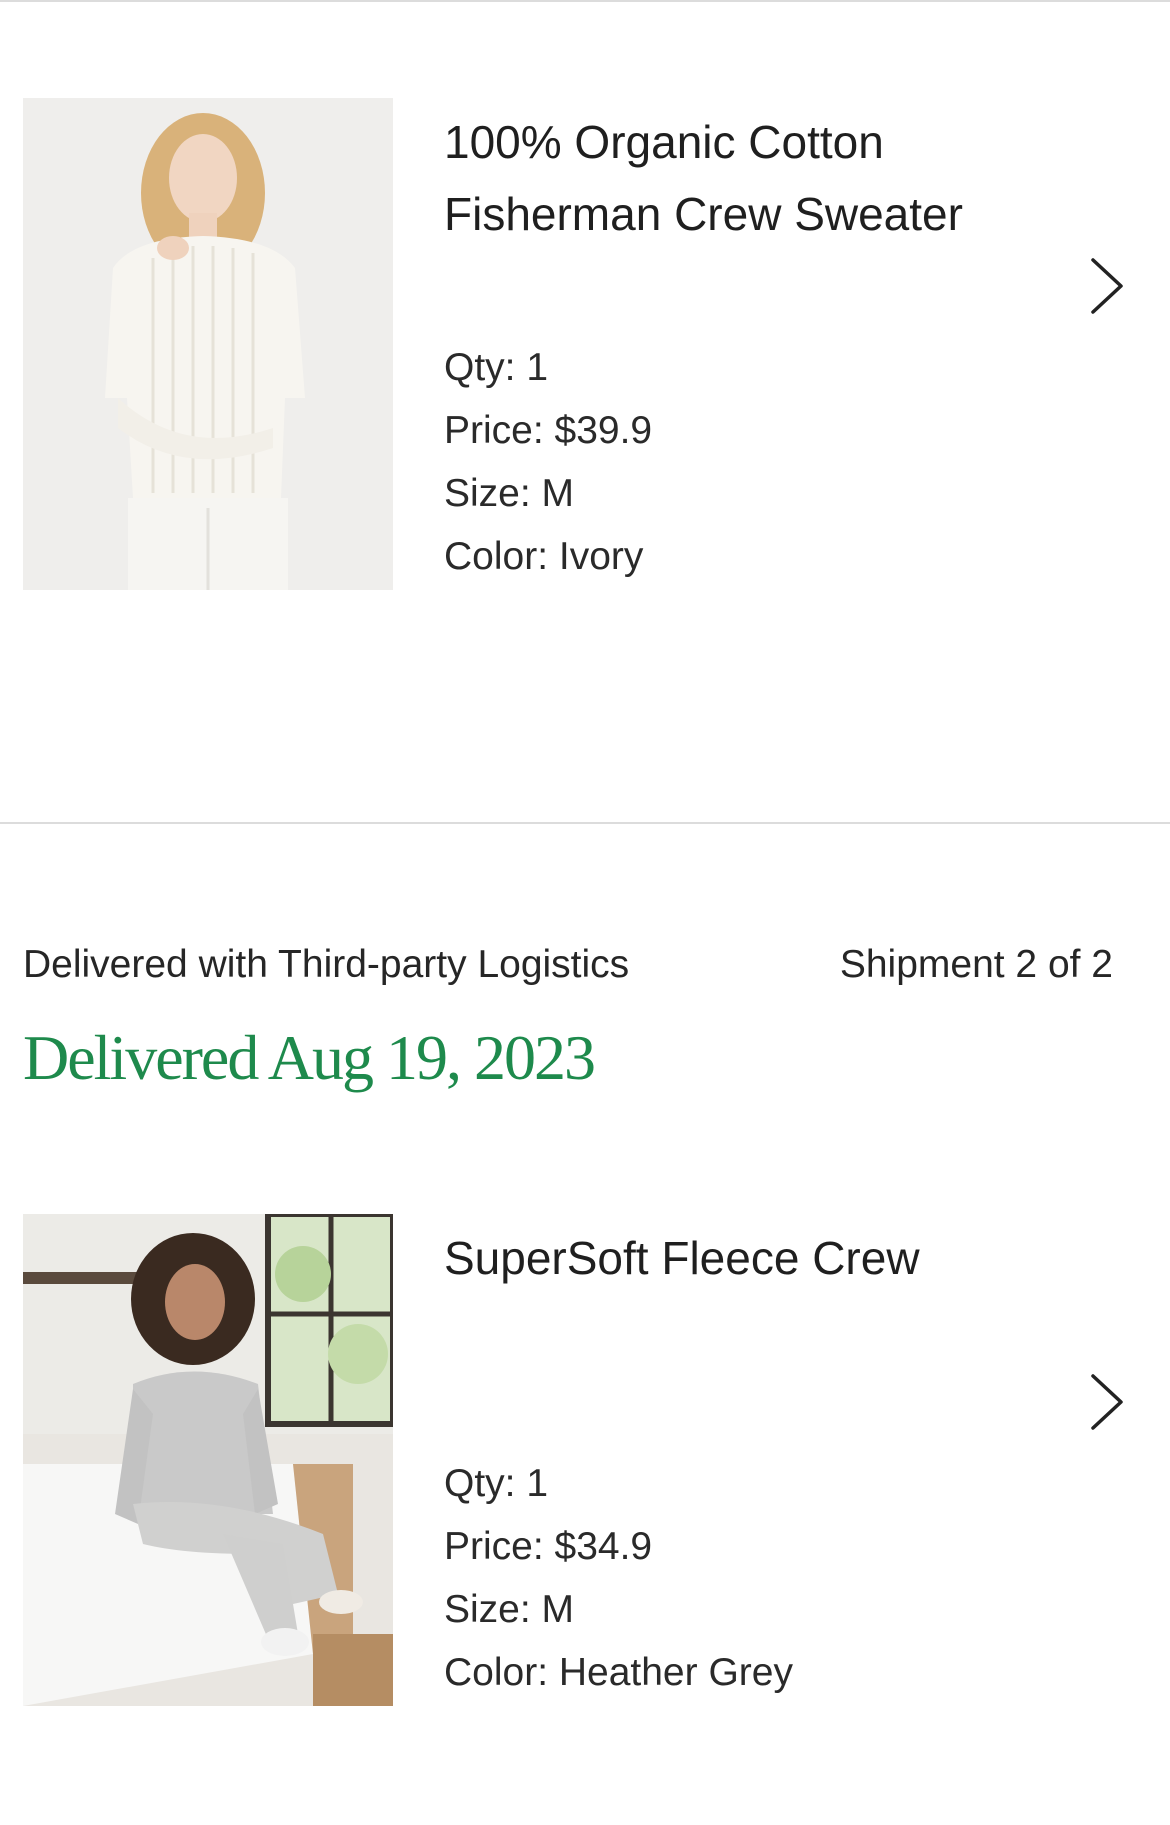  Describe the element at coordinates (309, 1057) in the screenshot. I see `delivery-status: Delivered Aug 19, 2023` at that location.